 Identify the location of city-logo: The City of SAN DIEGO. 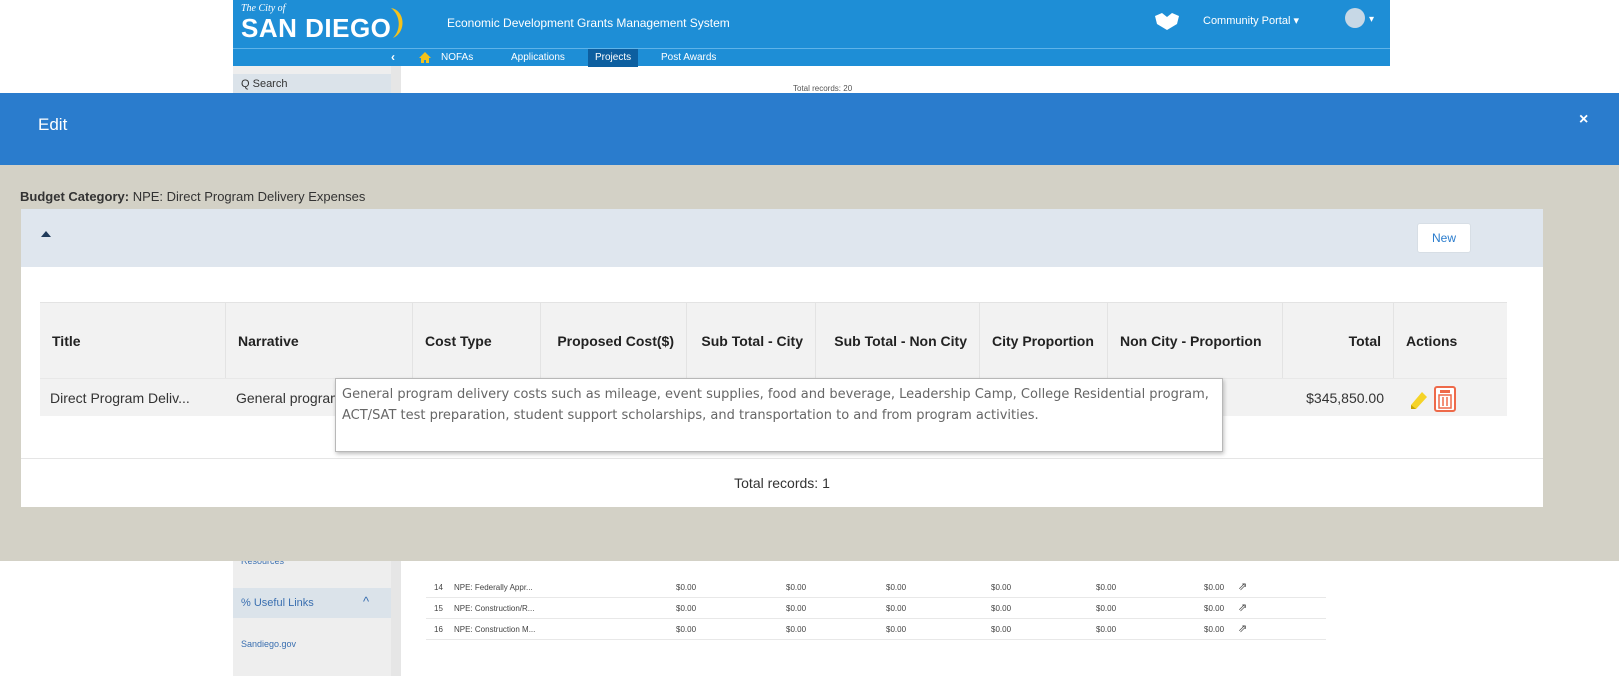
(316, 22).